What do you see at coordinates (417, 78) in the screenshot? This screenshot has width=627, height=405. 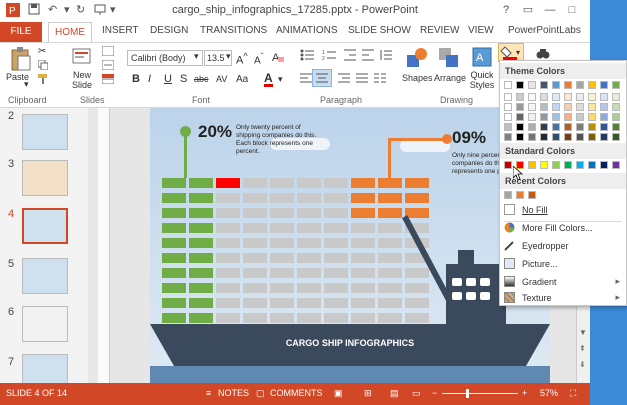 I see `shapes-button: Shapes` at bounding box center [417, 78].